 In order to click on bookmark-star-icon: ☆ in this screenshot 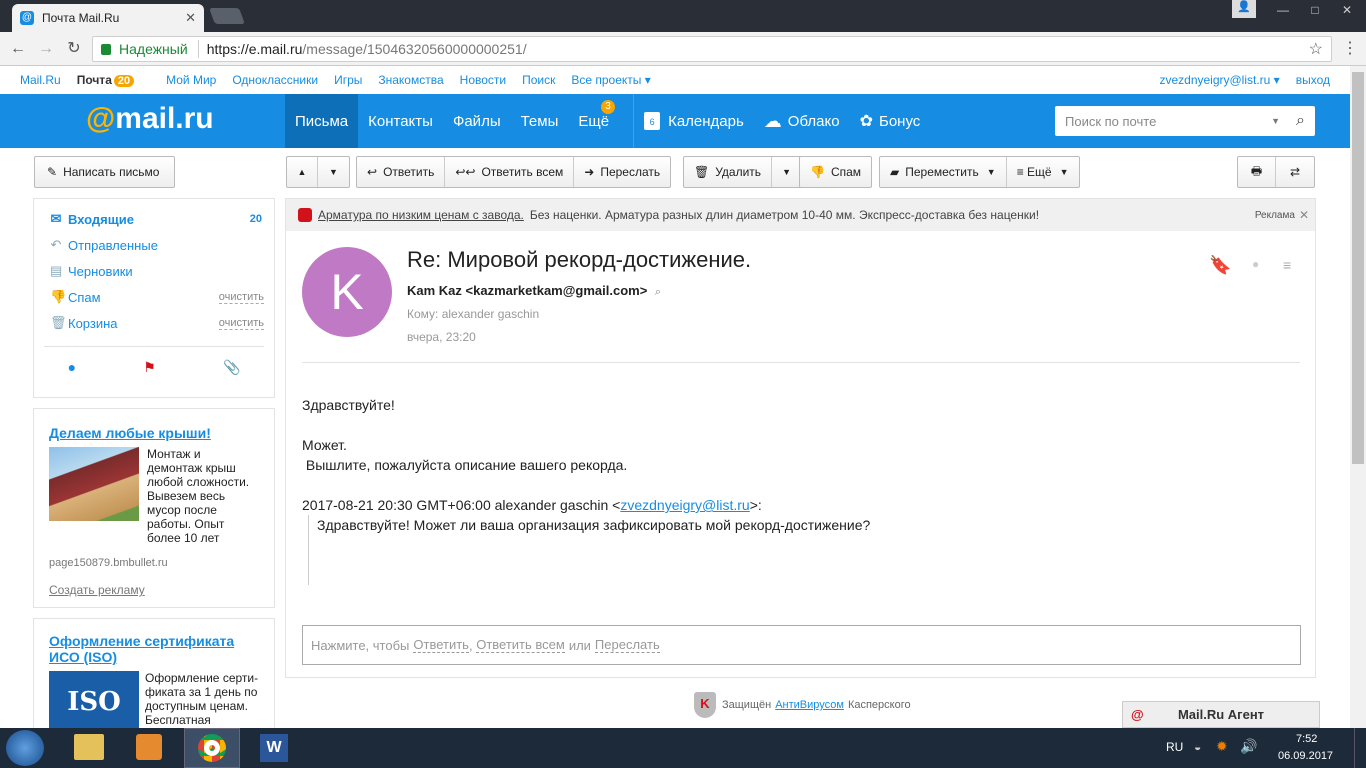, I will do `click(1316, 49)`.